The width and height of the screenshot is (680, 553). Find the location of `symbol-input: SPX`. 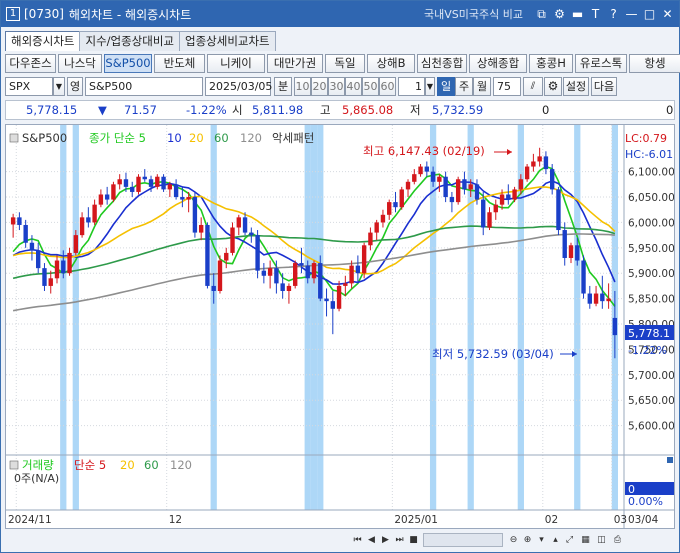

symbol-input: SPX is located at coordinates (29, 86).